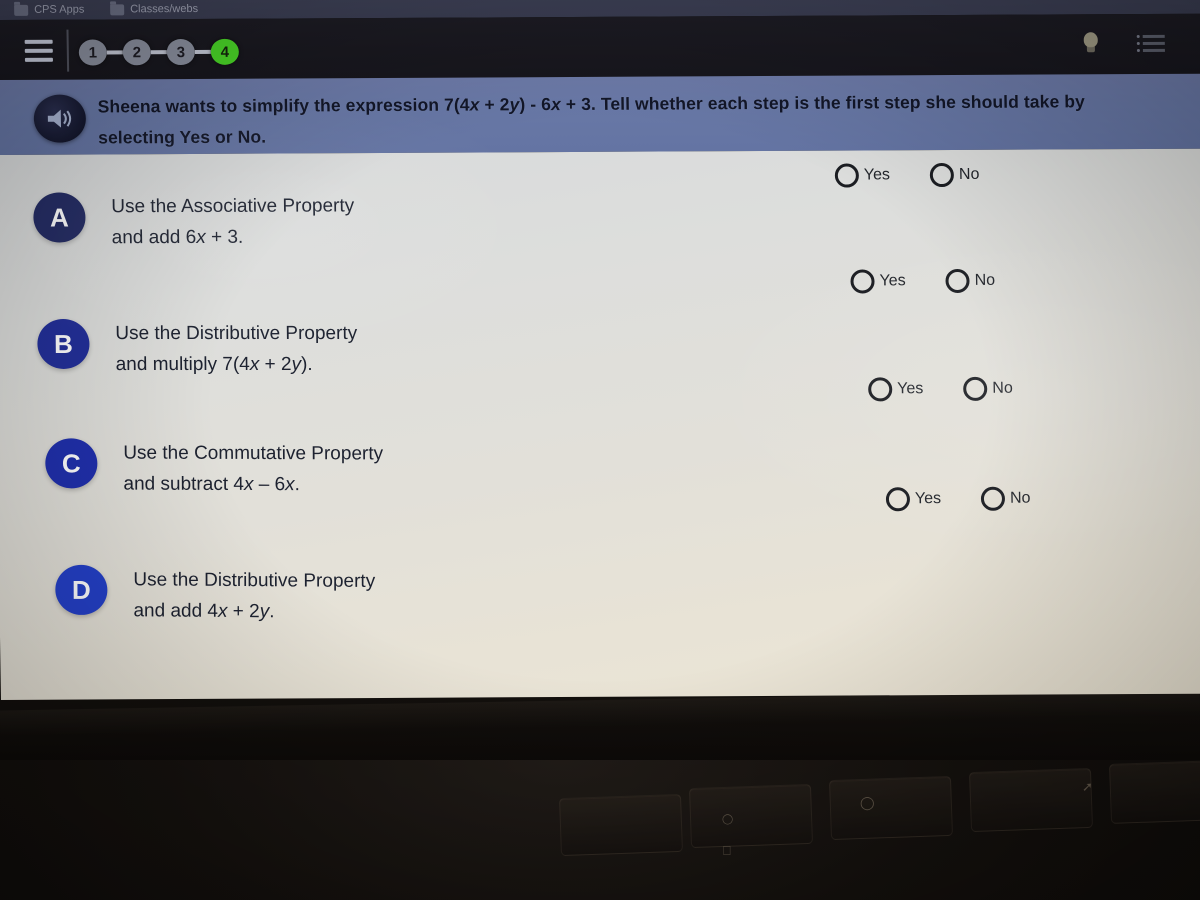 The width and height of the screenshot is (1200, 900). Describe the element at coordinates (59, 9) in the screenshot. I see `bookmark-label: CPS Apps` at that location.